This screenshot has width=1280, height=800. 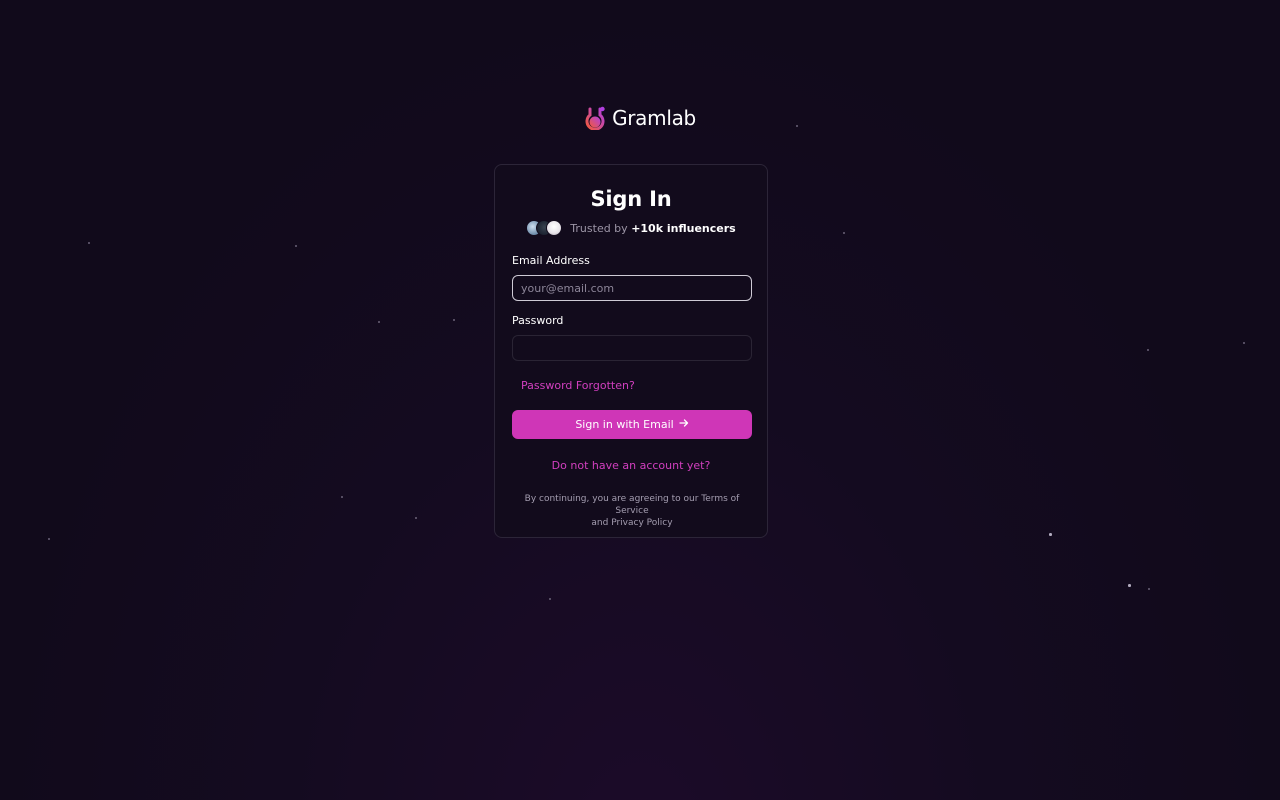 What do you see at coordinates (684, 424) in the screenshot?
I see `arrow-right-icon` at bounding box center [684, 424].